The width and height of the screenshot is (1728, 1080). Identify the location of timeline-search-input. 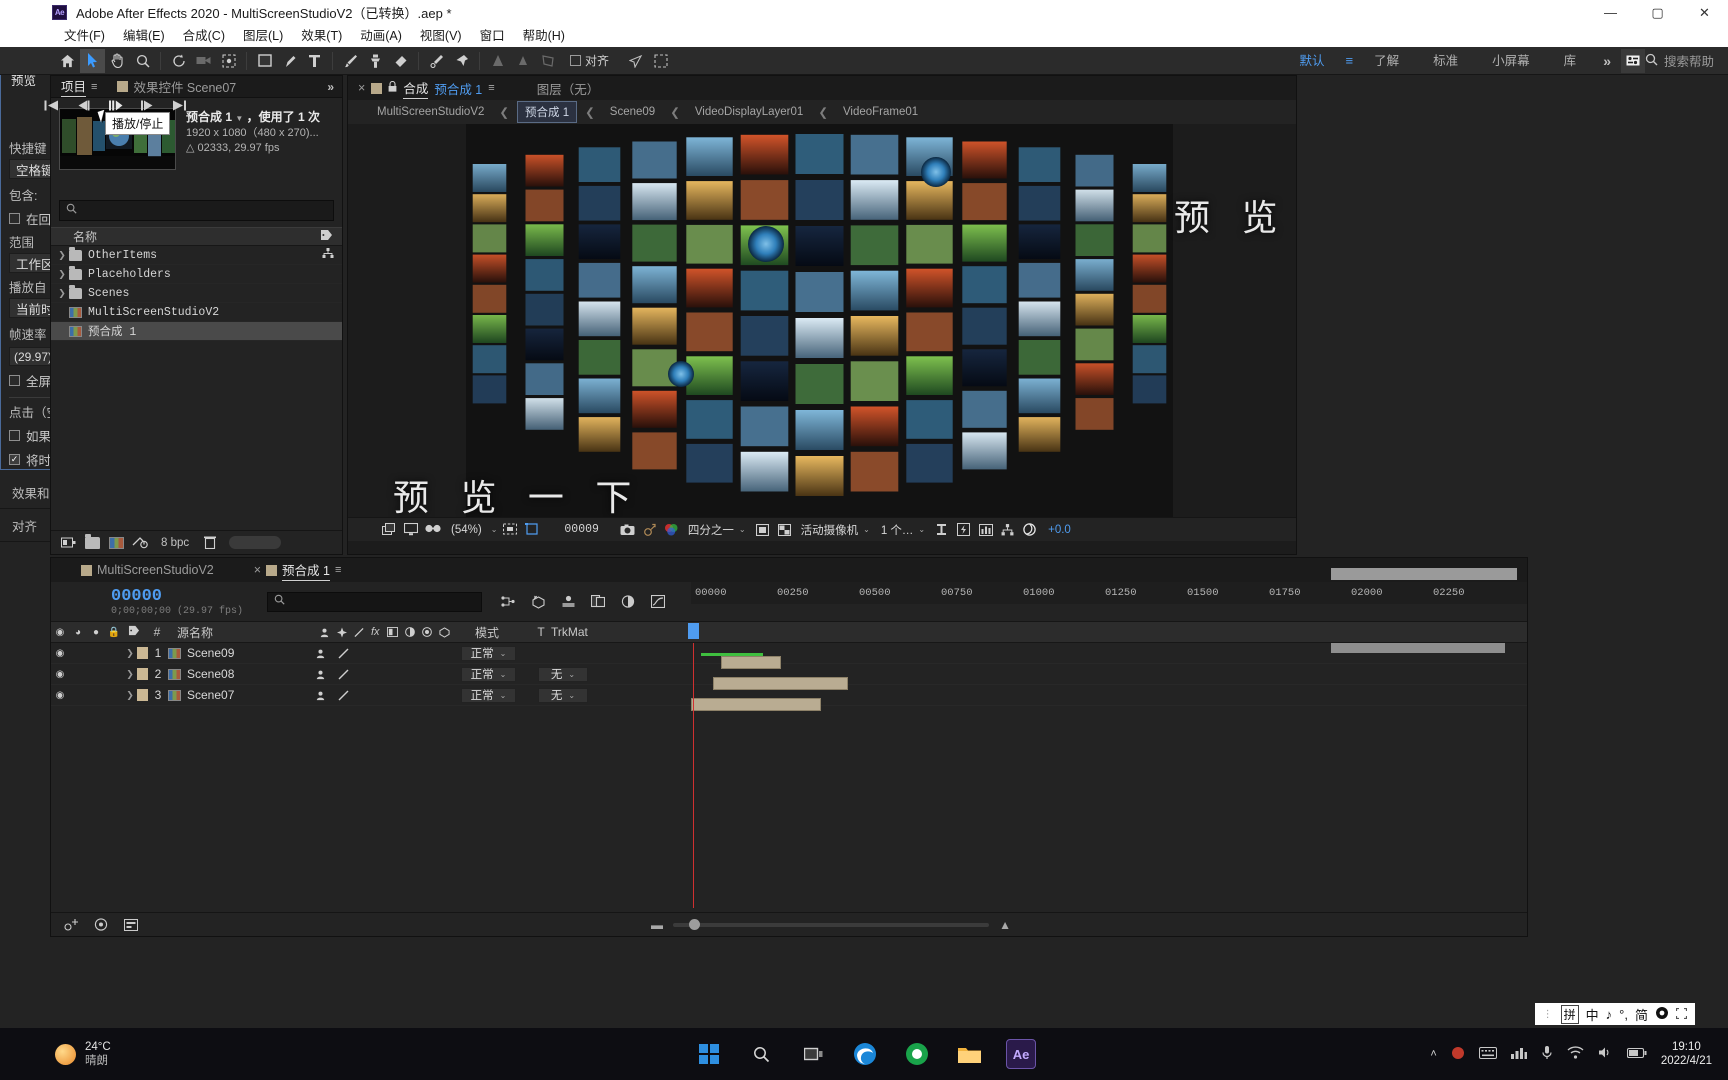
(375, 601).